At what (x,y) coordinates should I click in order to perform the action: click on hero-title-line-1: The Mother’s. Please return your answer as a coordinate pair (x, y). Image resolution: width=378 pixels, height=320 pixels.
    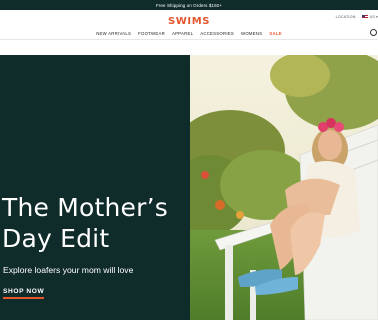
    Looking at the image, I should click on (85, 207).